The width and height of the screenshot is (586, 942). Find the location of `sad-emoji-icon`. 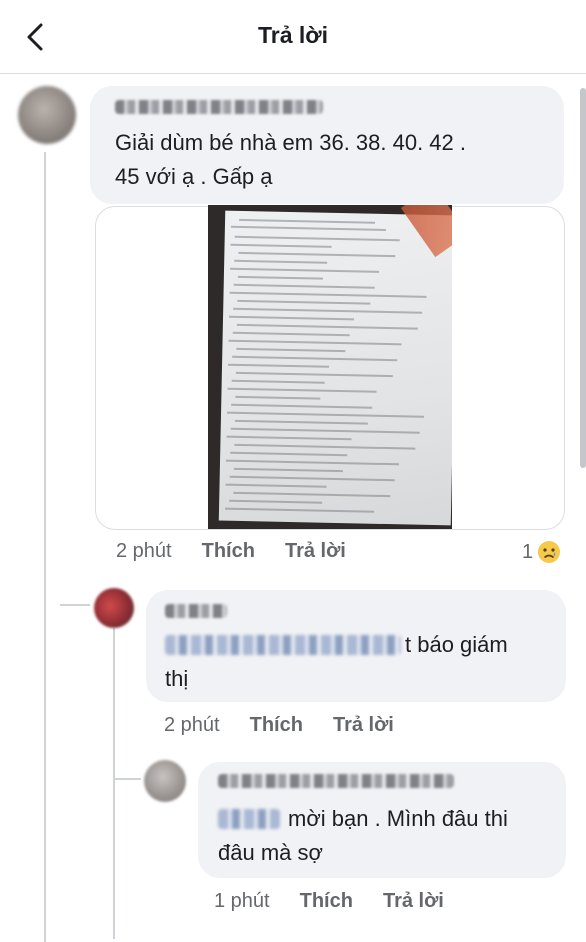

sad-emoji-icon is located at coordinates (549, 552).